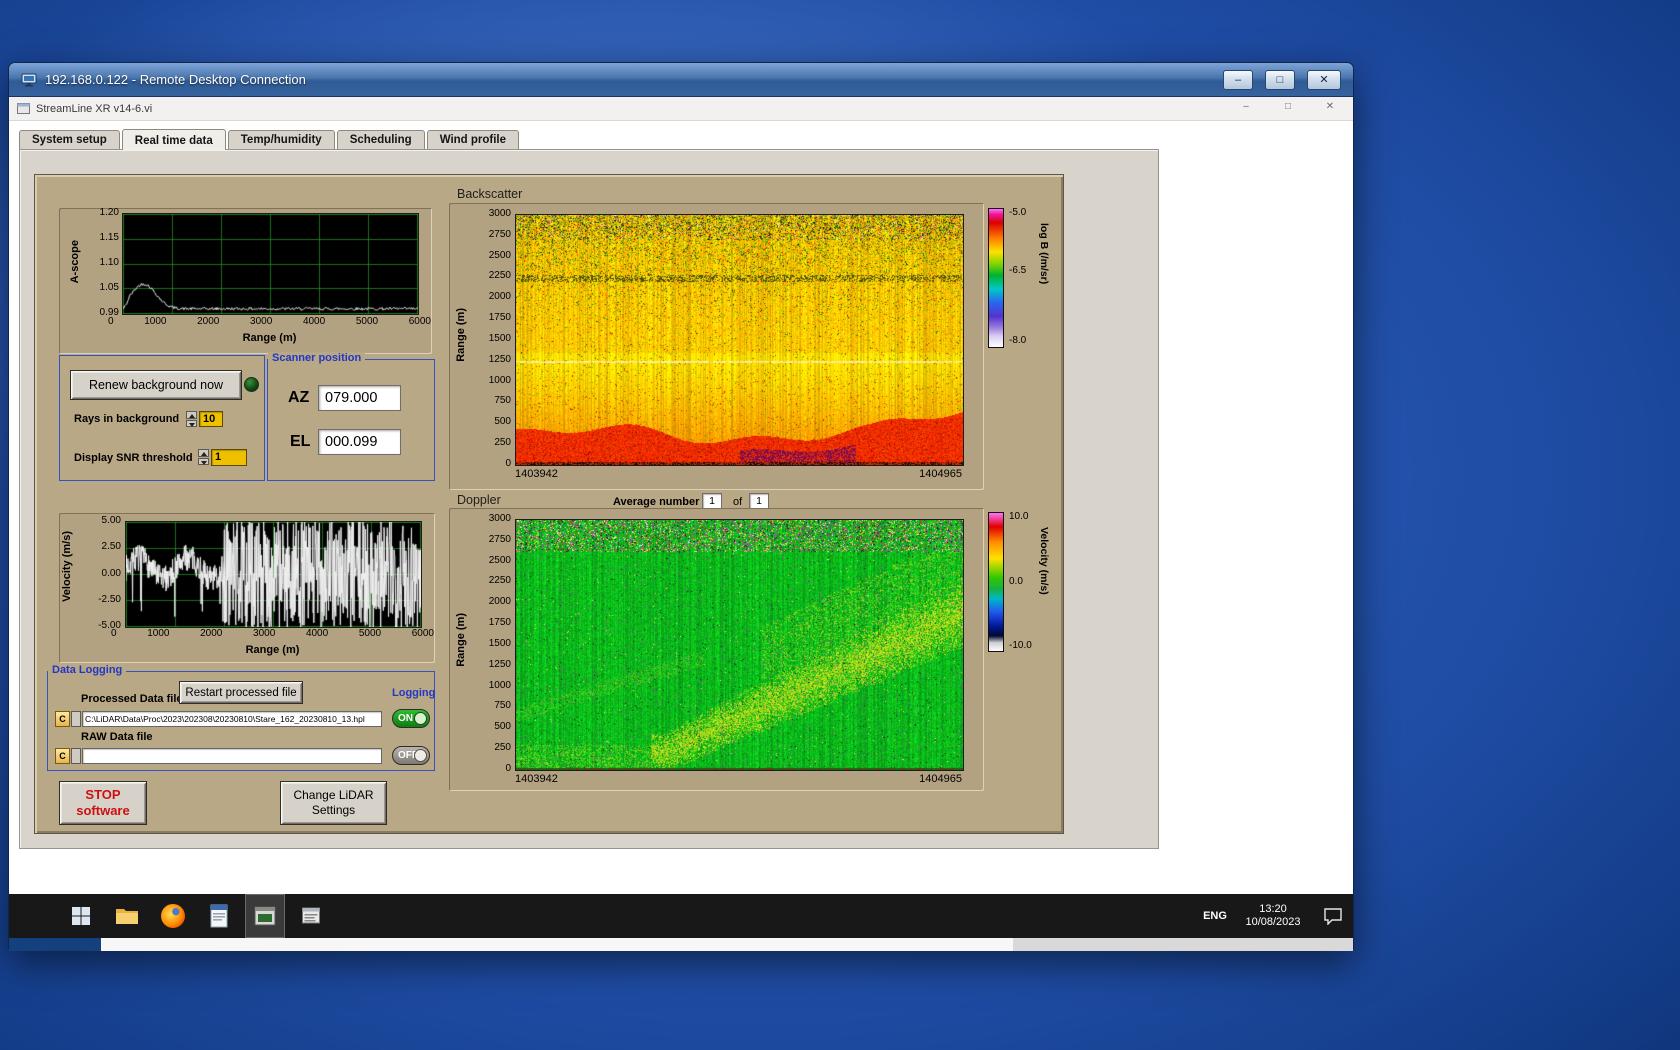 Image resolution: width=1680 pixels, height=1050 pixels. I want to click on raw-path-browse-icon, so click(76, 756).